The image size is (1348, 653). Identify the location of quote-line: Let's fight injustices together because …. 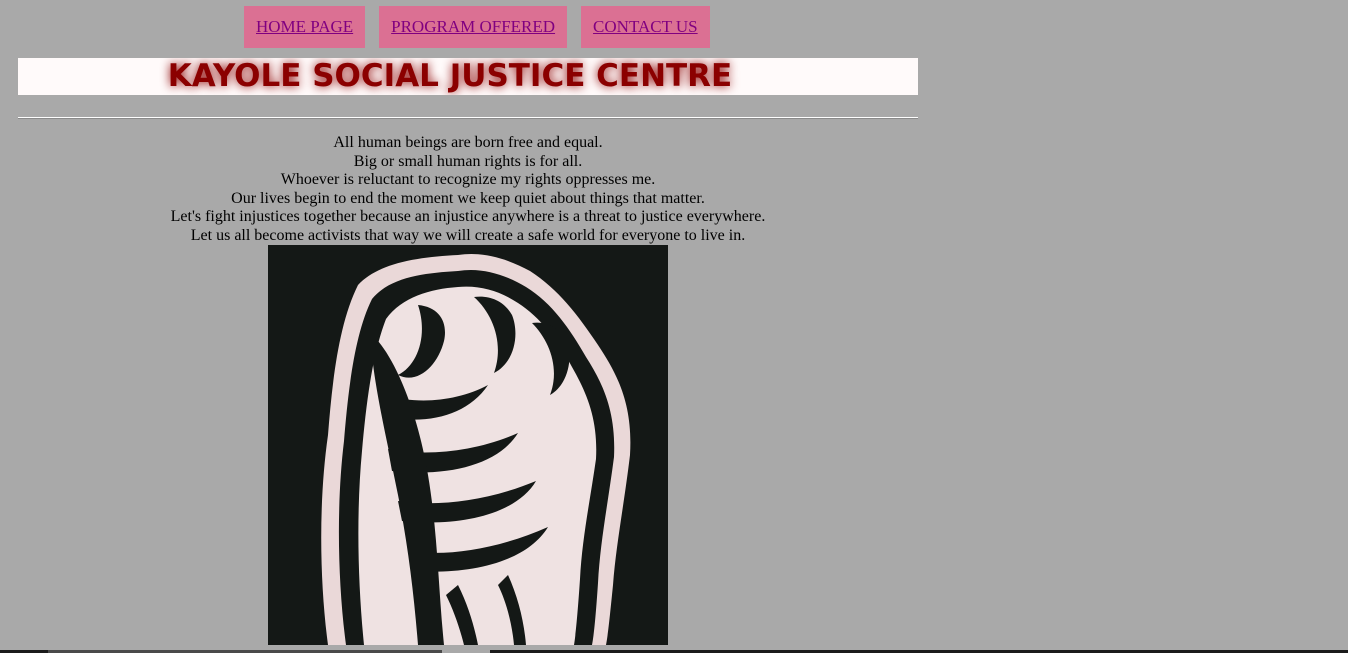
(468, 217).